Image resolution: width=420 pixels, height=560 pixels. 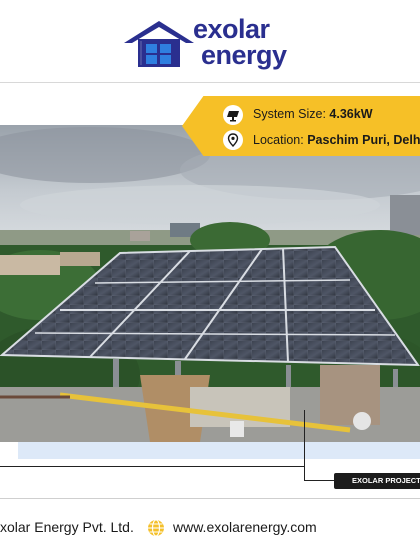 What do you see at coordinates (219, 450) in the screenshot?
I see `caption-band` at bounding box center [219, 450].